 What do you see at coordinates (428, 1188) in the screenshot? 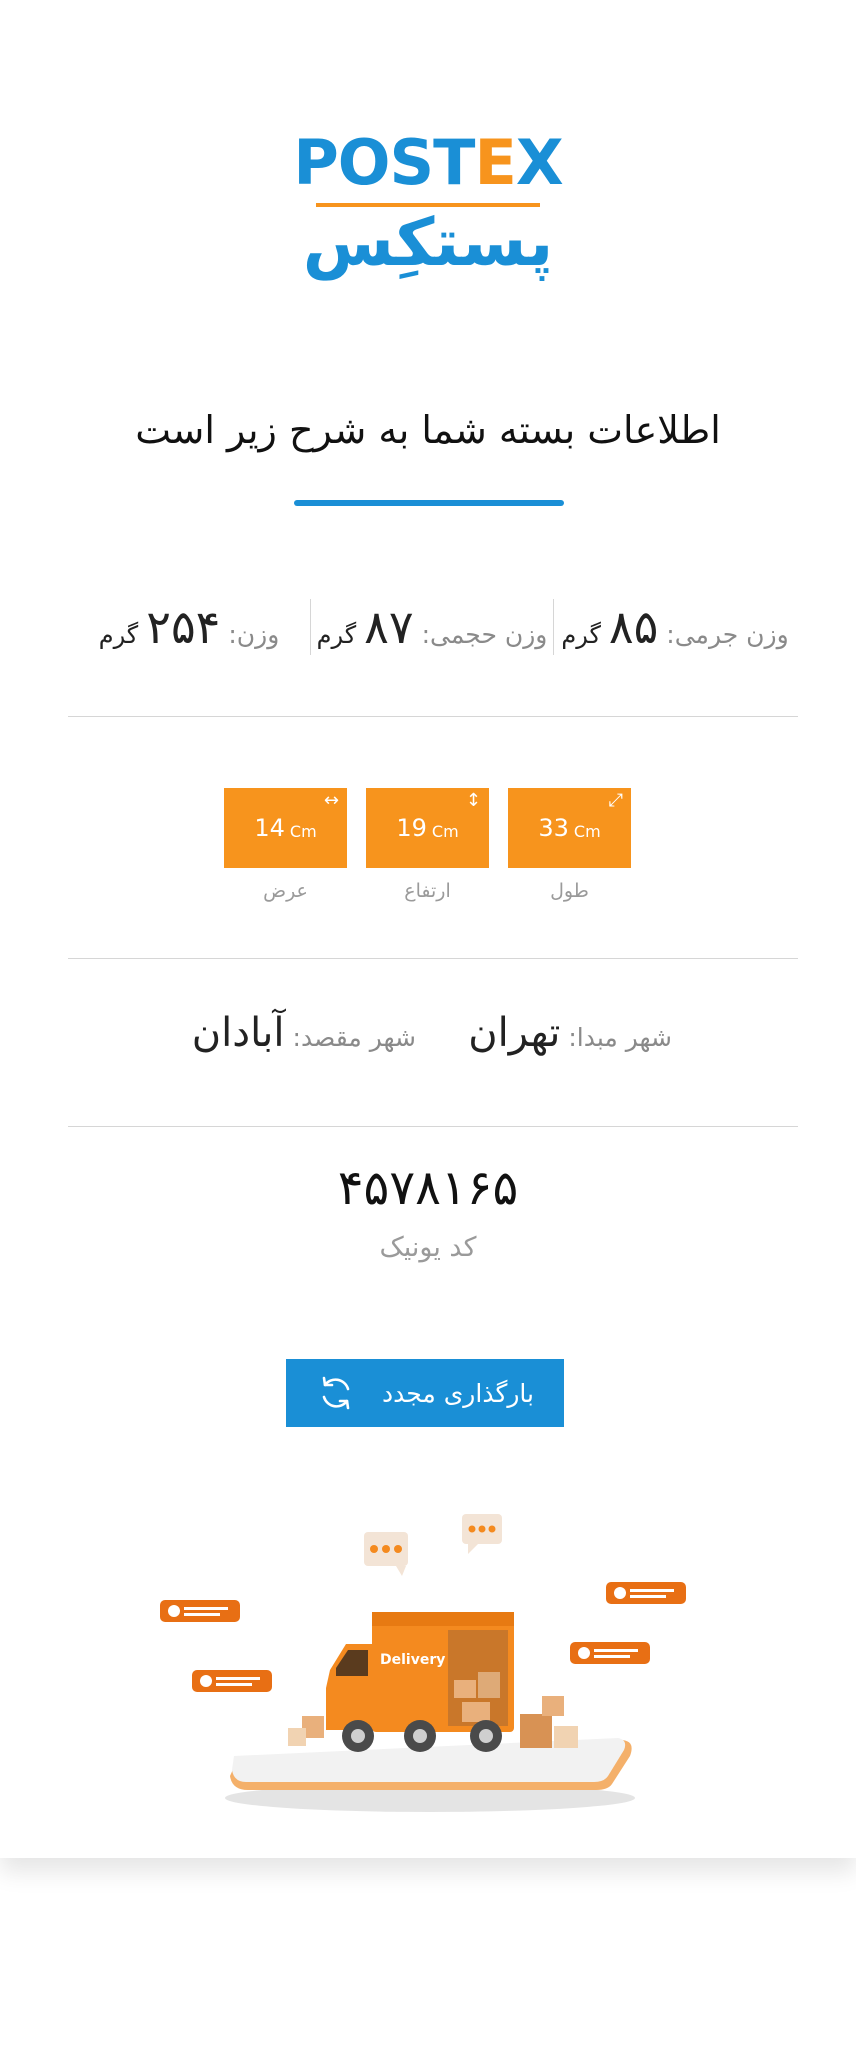
I see `unique-code-value: ۴۵۷۸۱۶۵` at bounding box center [428, 1188].